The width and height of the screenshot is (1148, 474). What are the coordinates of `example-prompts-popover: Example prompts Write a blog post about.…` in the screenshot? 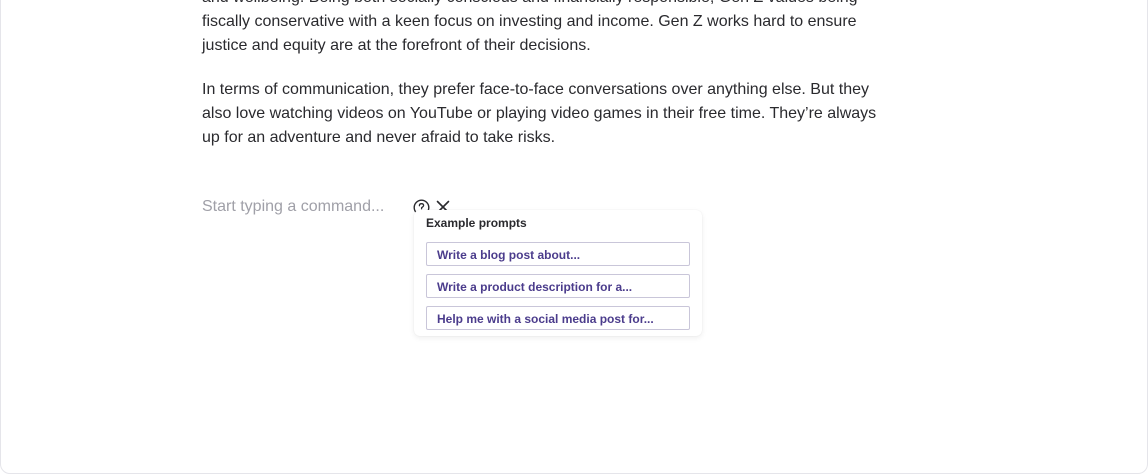 It's located at (558, 273).